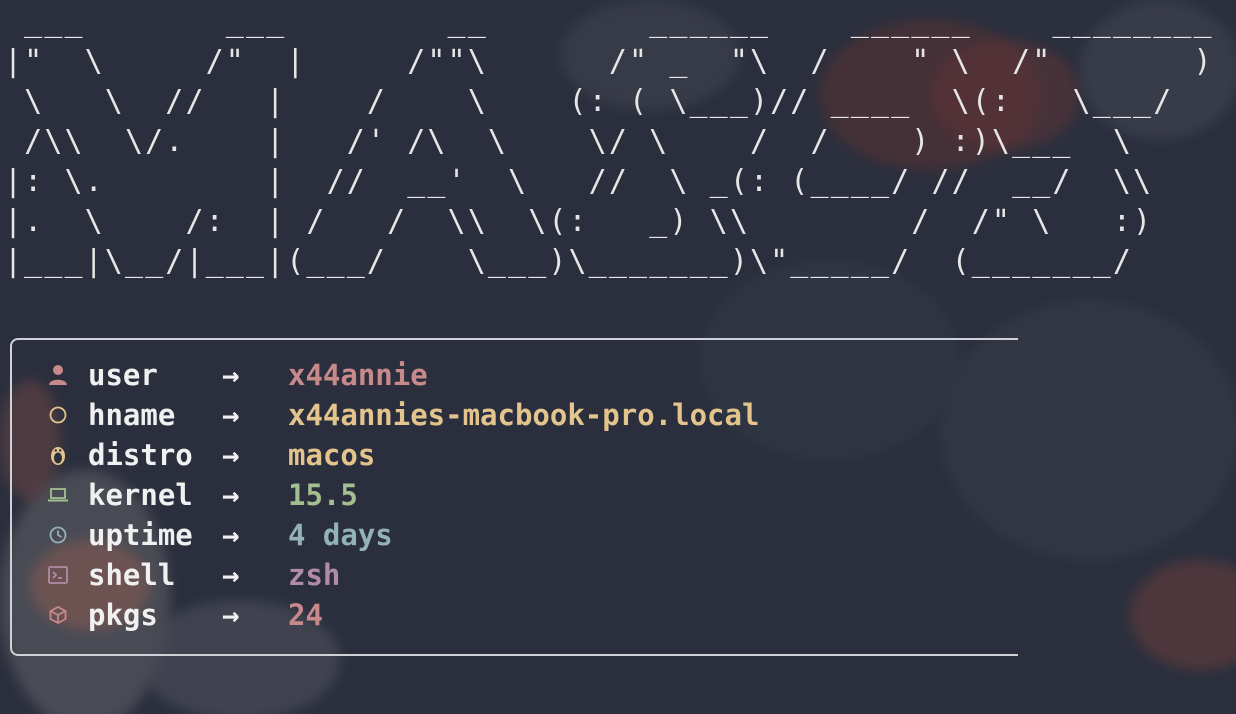 This screenshot has height=714, width=1236. I want to click on wallpaper-shape, so click(1183, 615).